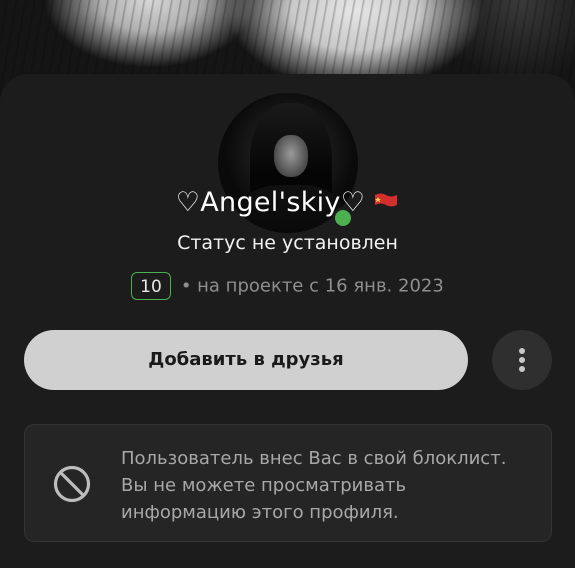 Image resolution: width=575 pixels, height=568 pixels. Describe the element at coordinates (386, 200) in the screenshot. I see `flag-icon` at that location.